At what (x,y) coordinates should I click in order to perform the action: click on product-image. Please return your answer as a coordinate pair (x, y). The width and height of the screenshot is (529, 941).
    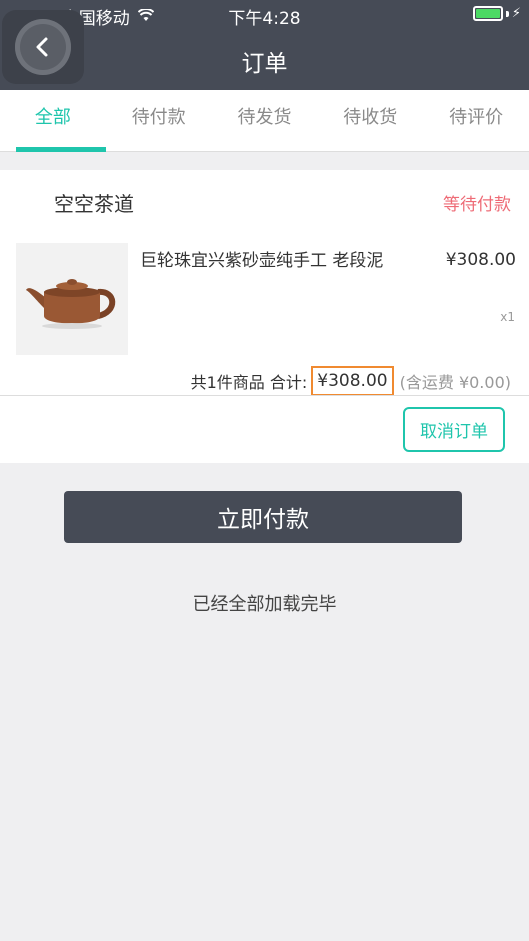
    Looking at the image, I should click on (72, 299).